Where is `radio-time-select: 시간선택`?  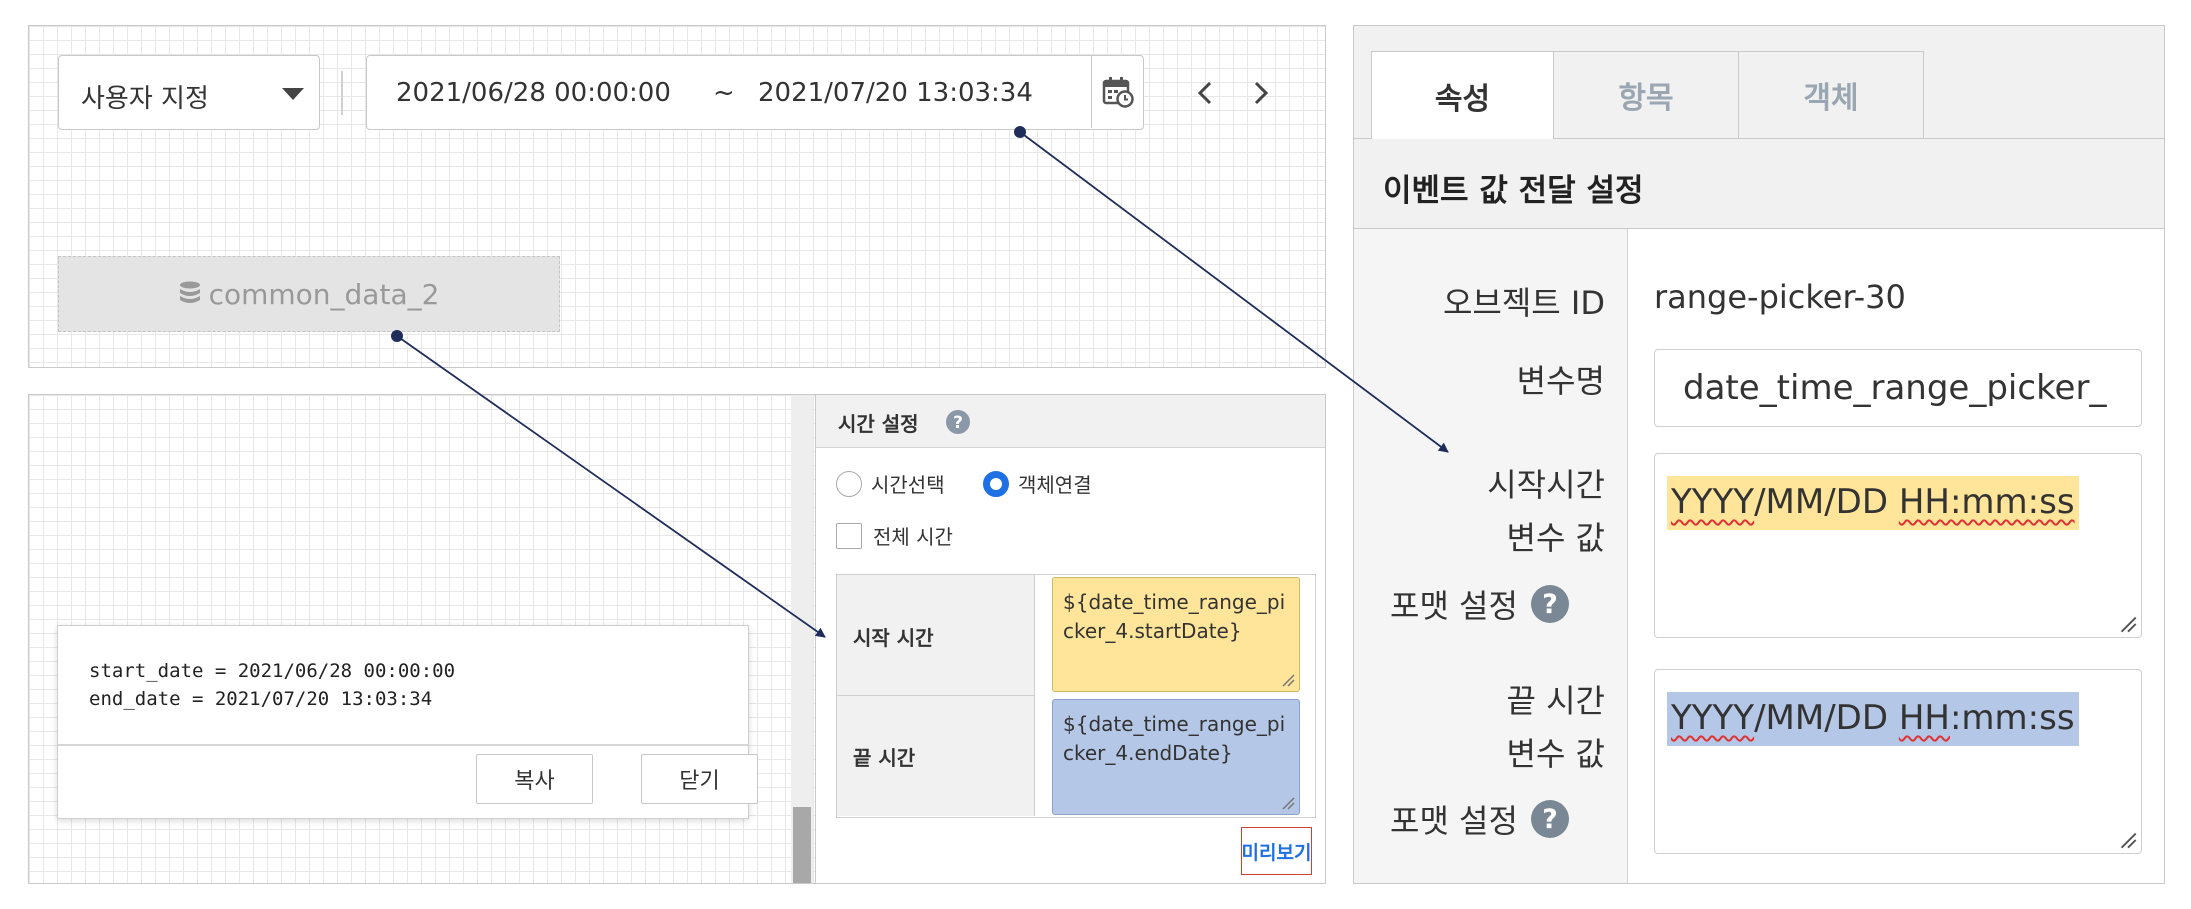 radio-time-select: 시간선택 is located at coordinates (890, 483).